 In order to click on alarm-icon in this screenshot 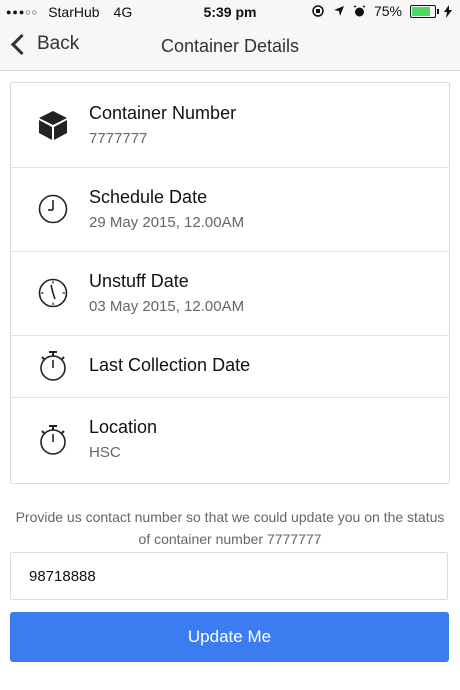, I will do `click(359, 10)`.